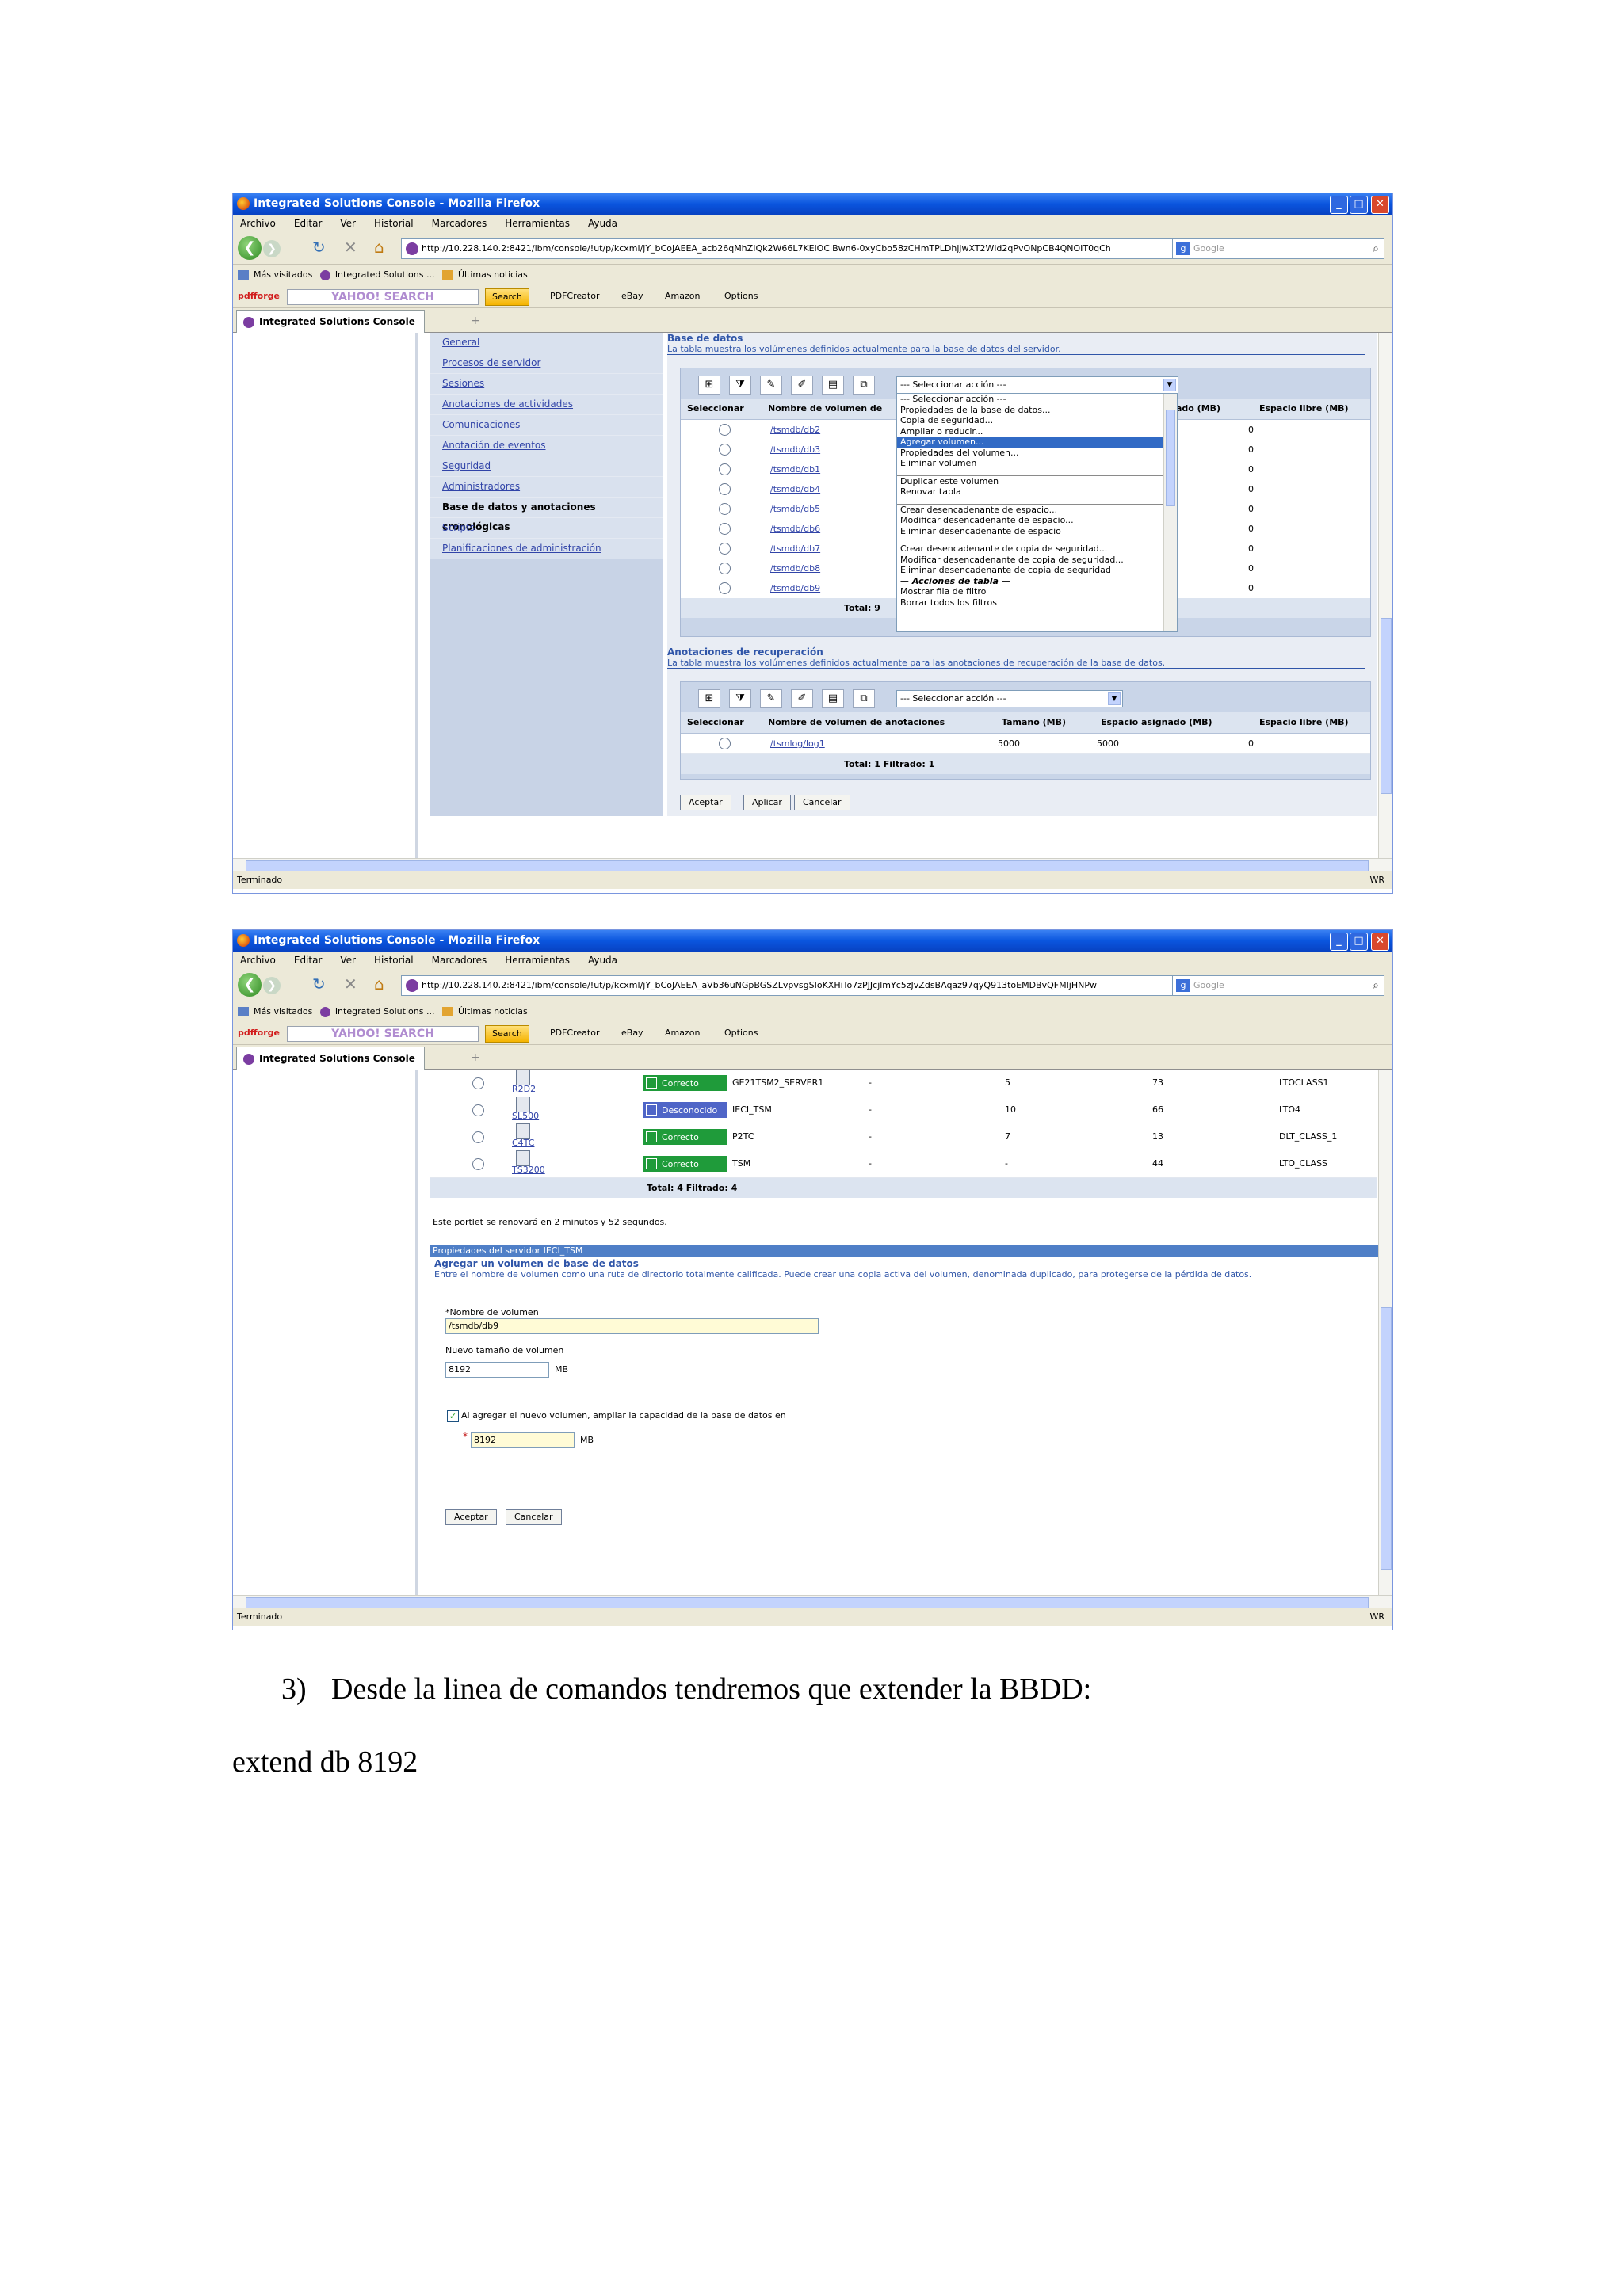 The height and width of the screenshot is (2296, 1623). What do you see at coordinates (546, 363) in the screenshot?
I see `sidebar-item: Procesos de servidor` at bounding box center [546, 363].